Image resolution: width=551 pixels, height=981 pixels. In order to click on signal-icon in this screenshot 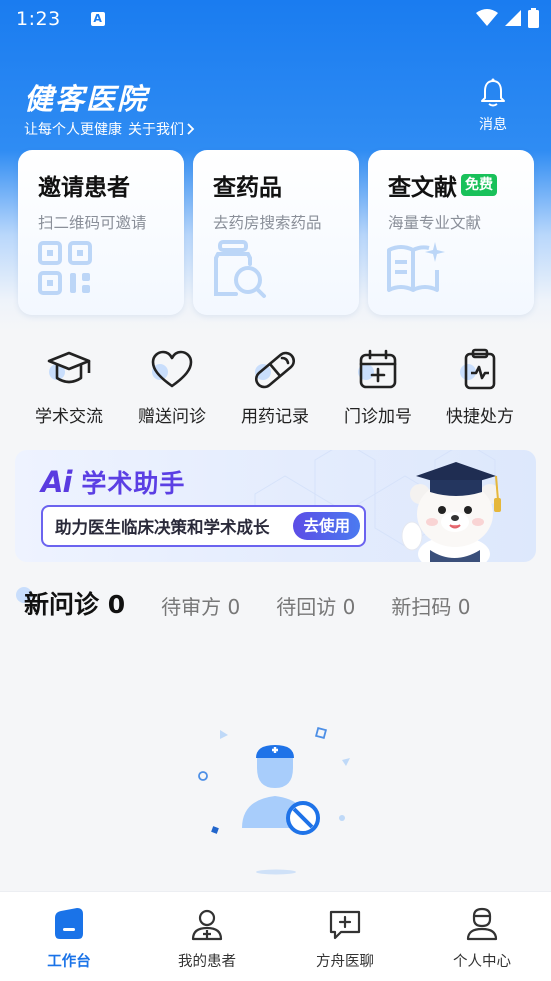, I will do `click(513, 18)`.